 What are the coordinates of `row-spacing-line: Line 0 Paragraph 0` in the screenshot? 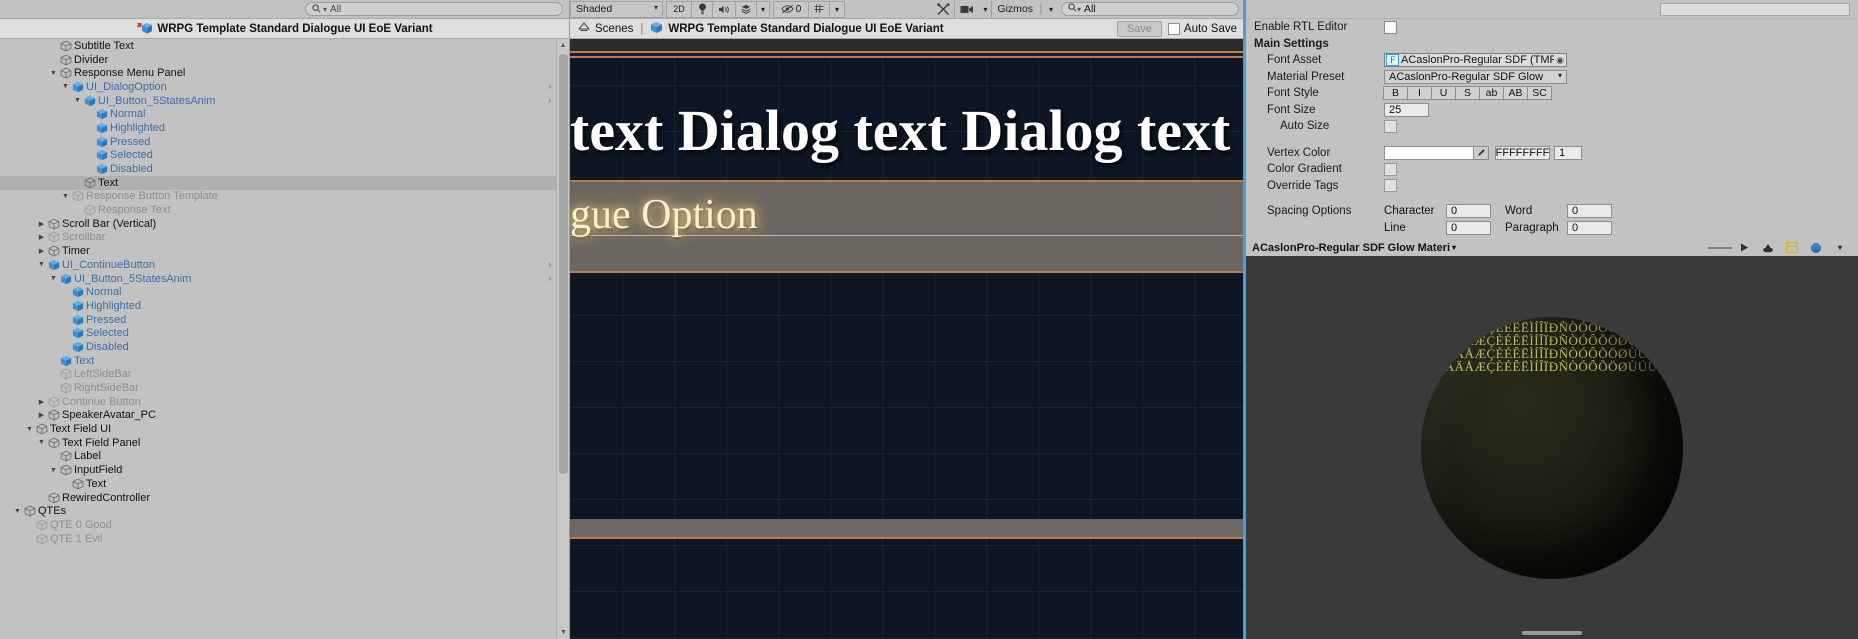 It's located at (1552, 228).